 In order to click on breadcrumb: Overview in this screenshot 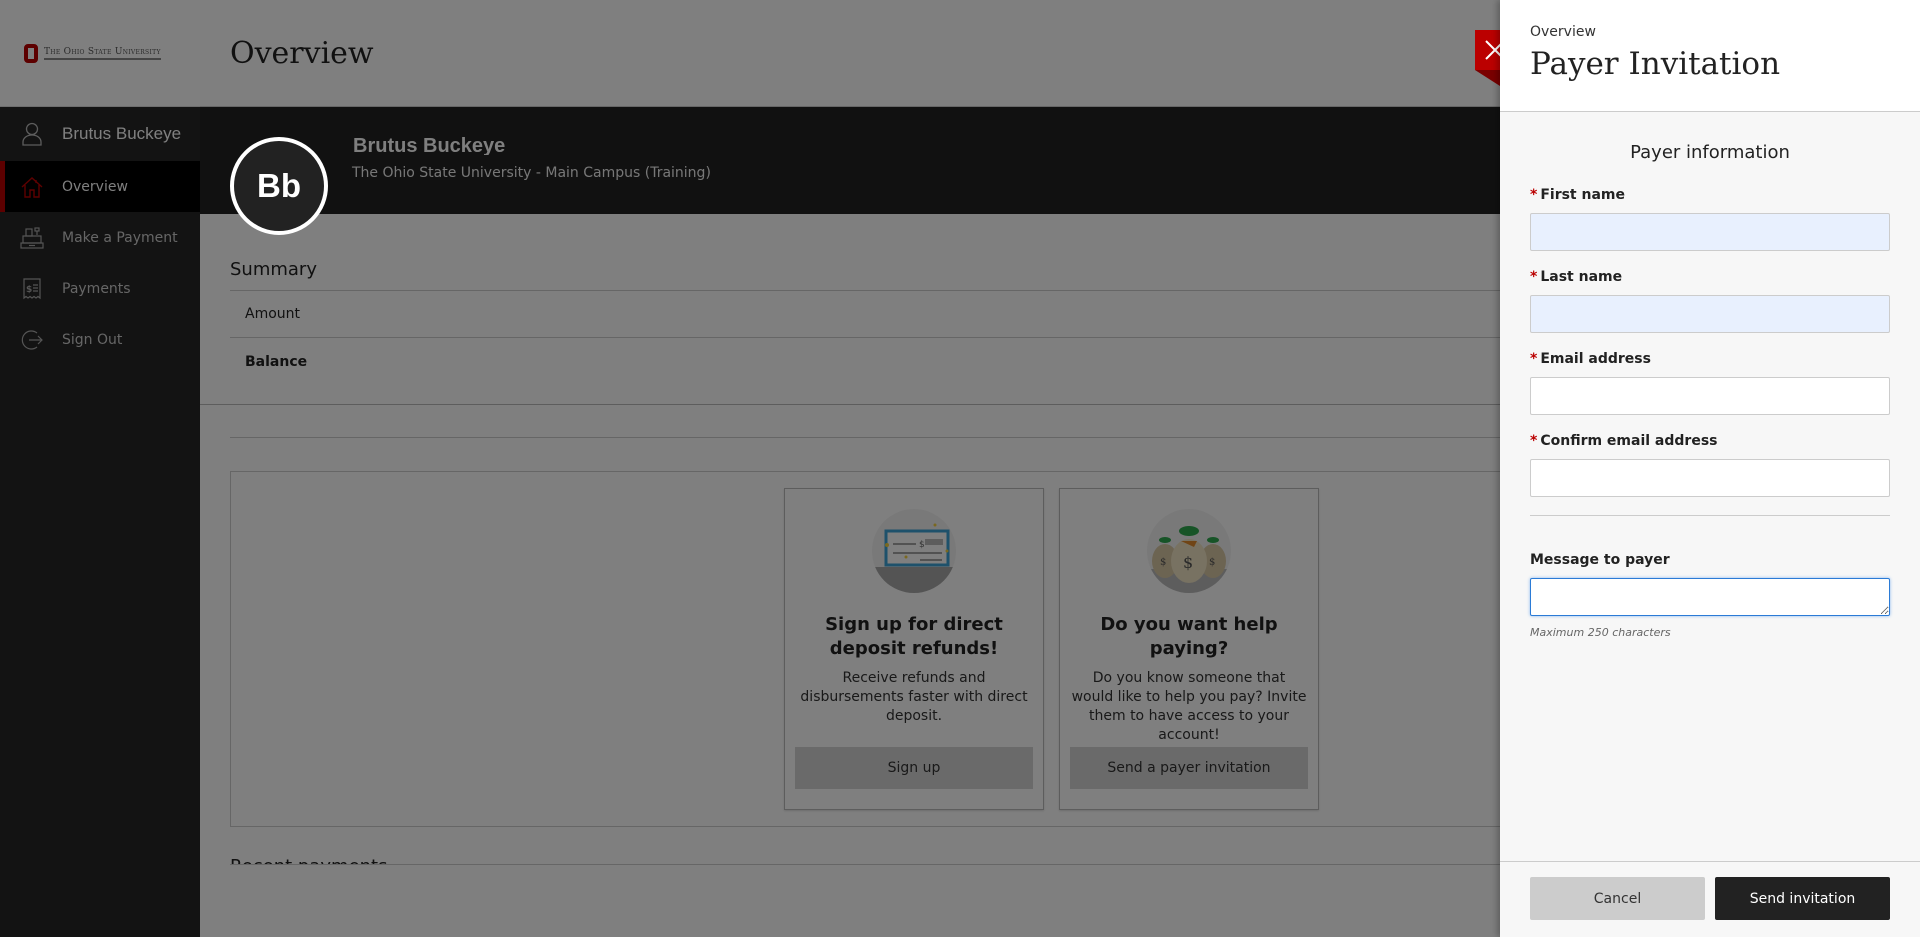, I will do `click(1725, 32)`.